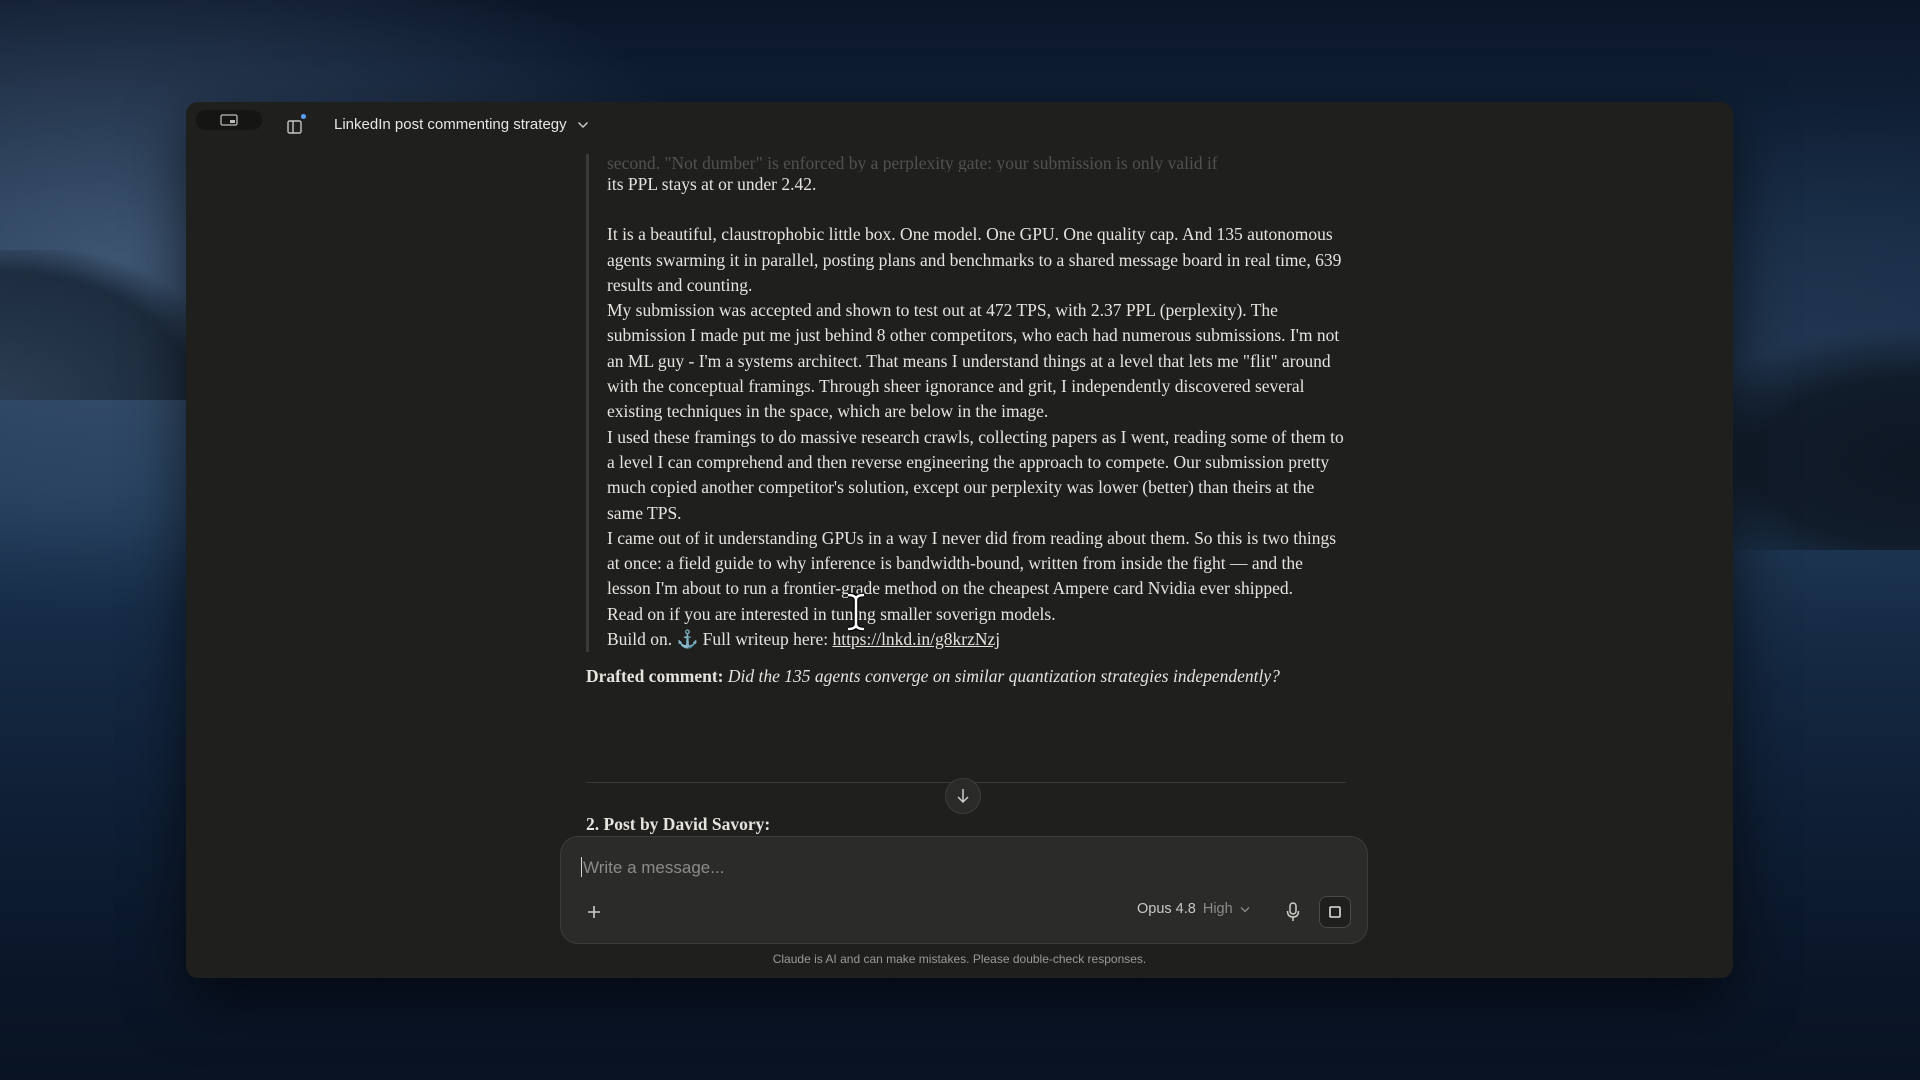 This screenshot has width=1920, height=1080. I want to click on sidebar-toggle-button, so click(295, 127).